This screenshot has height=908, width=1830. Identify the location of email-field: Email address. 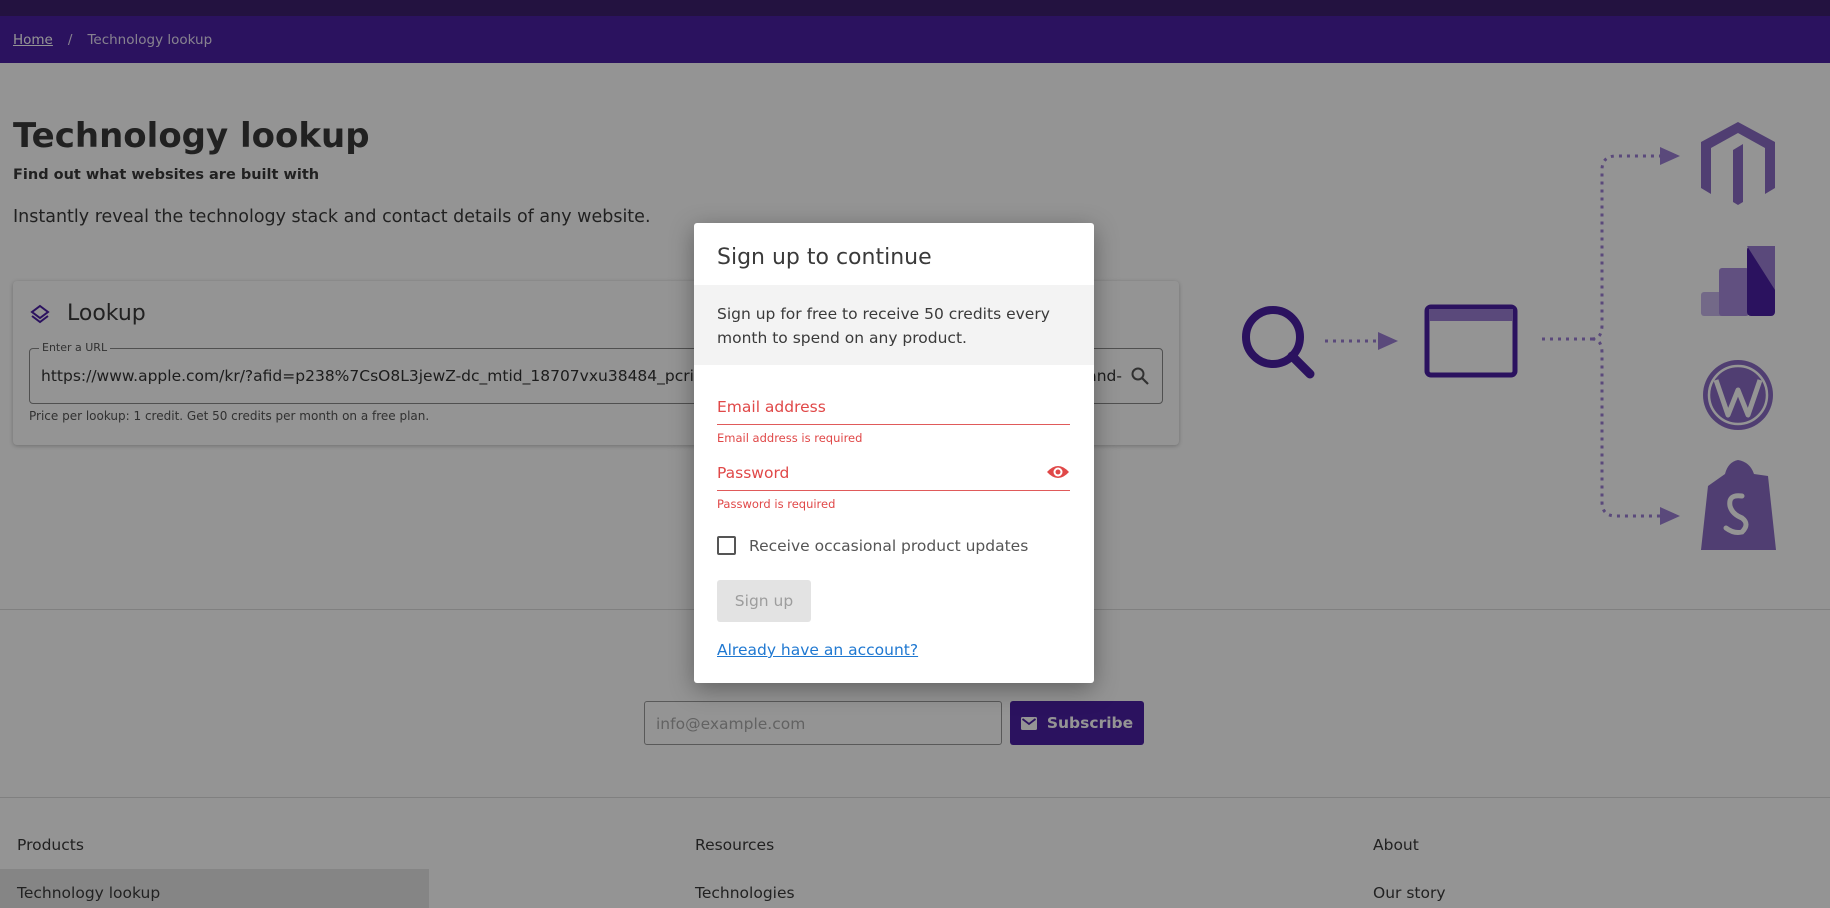
(893, 410).